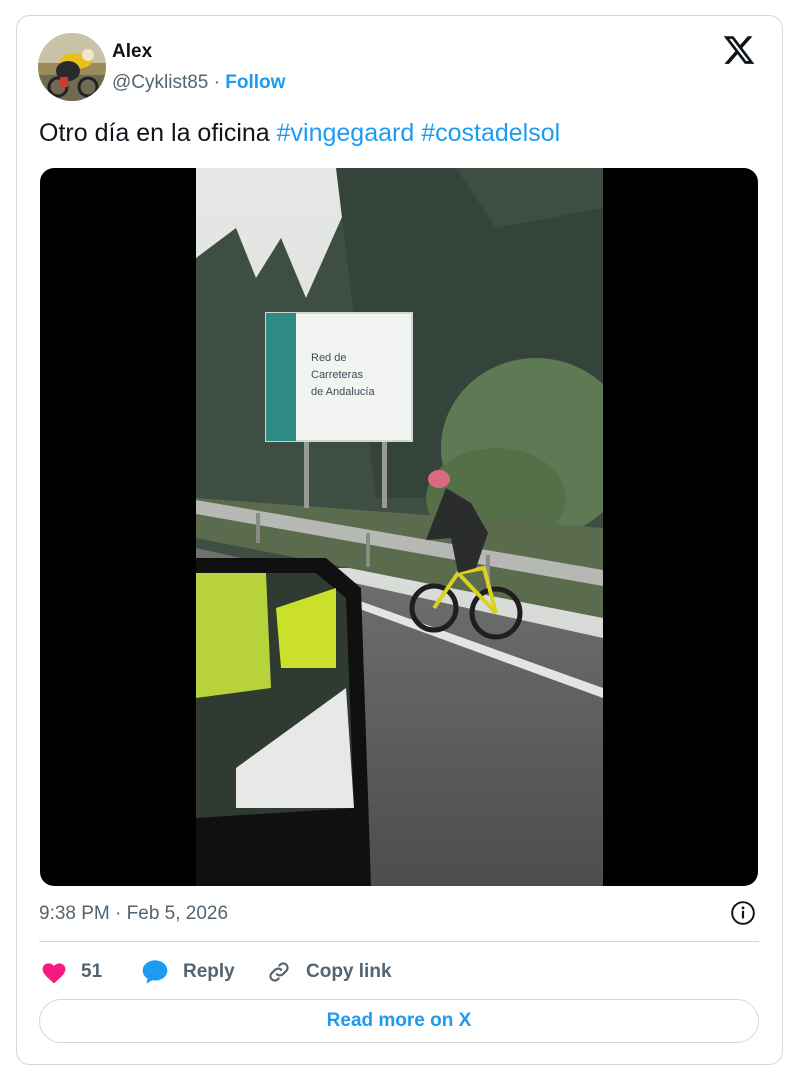 The image size is (800, 1075). Describe the element at coordinates (92, 971) in the screenshot. I see `like-count: 51` at that location.